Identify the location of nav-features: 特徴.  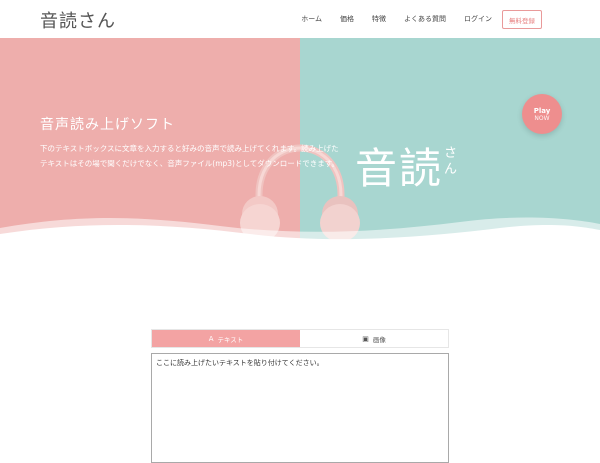
(379, 19).